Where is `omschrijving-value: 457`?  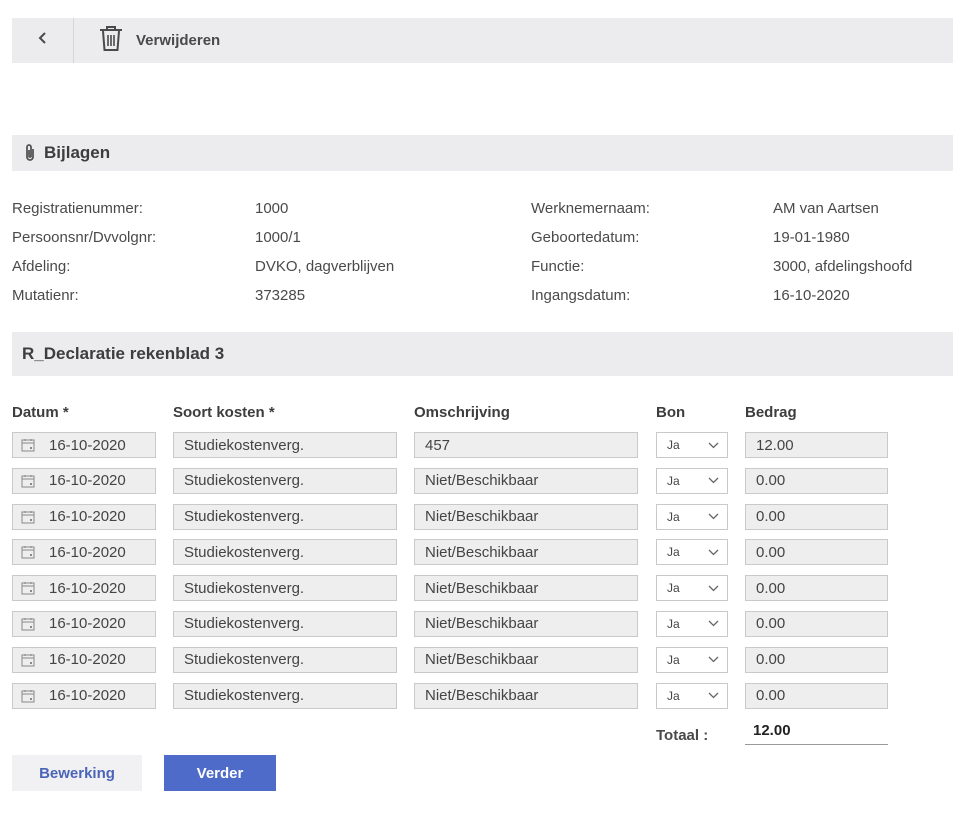 omschrijving-value: 457 is located at coordinates (438, 445).